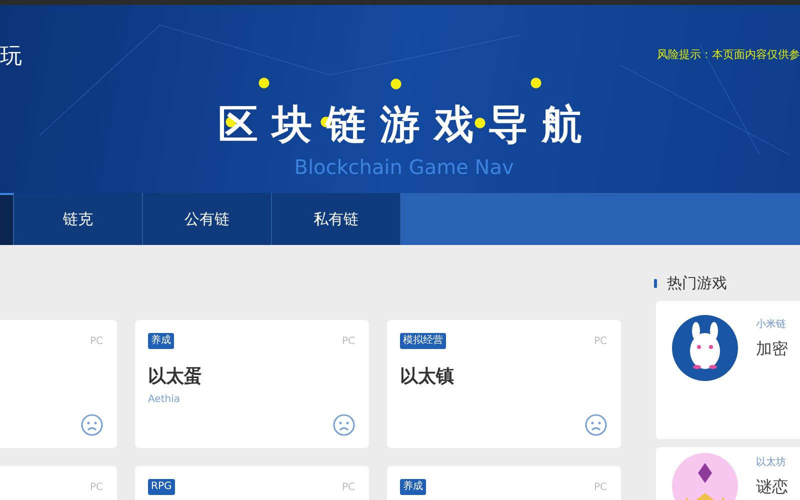 The image size is (800, 500). I want to click on hot-game-card: 以太坊 谜恋, so click(728, 473).